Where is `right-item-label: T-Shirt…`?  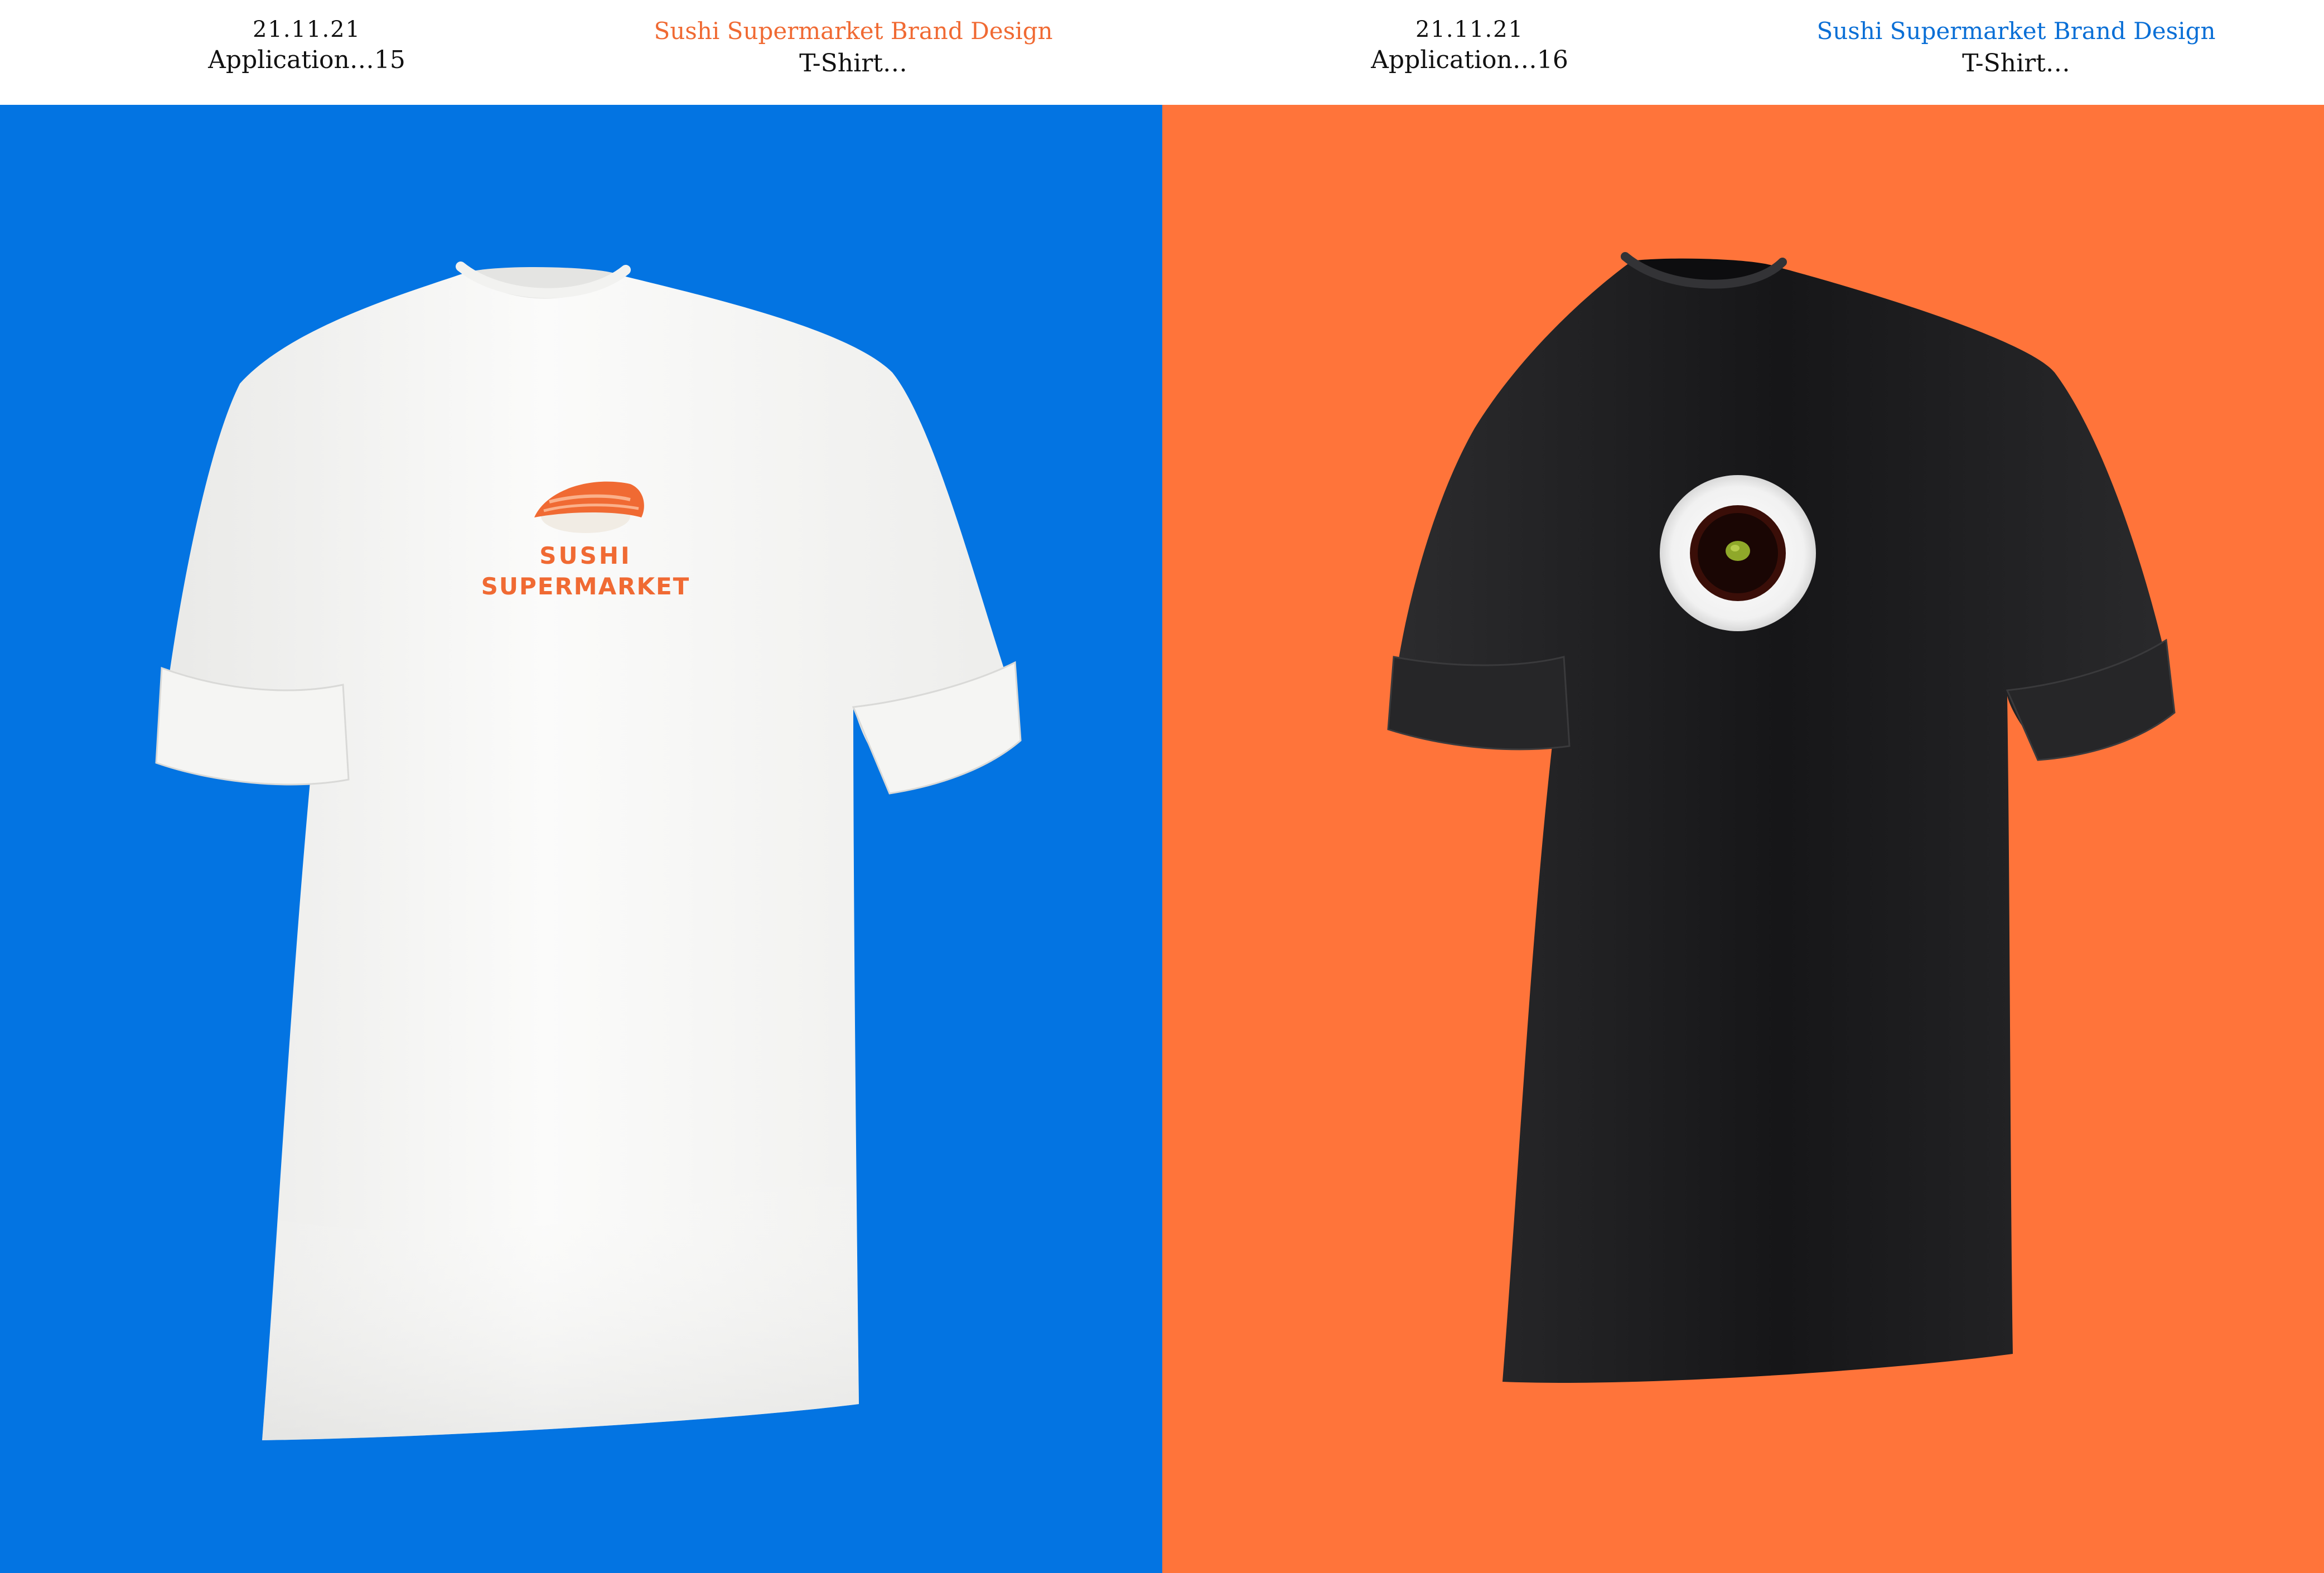
right-item-label: T-Shirt… is located at coordinates (2016, 63).